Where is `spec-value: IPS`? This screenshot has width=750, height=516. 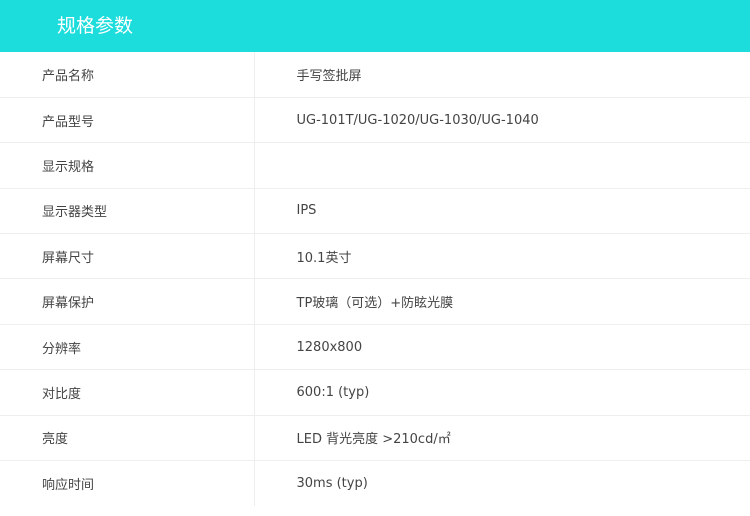 spec-value: IPS is located at coordinates (502, 211).